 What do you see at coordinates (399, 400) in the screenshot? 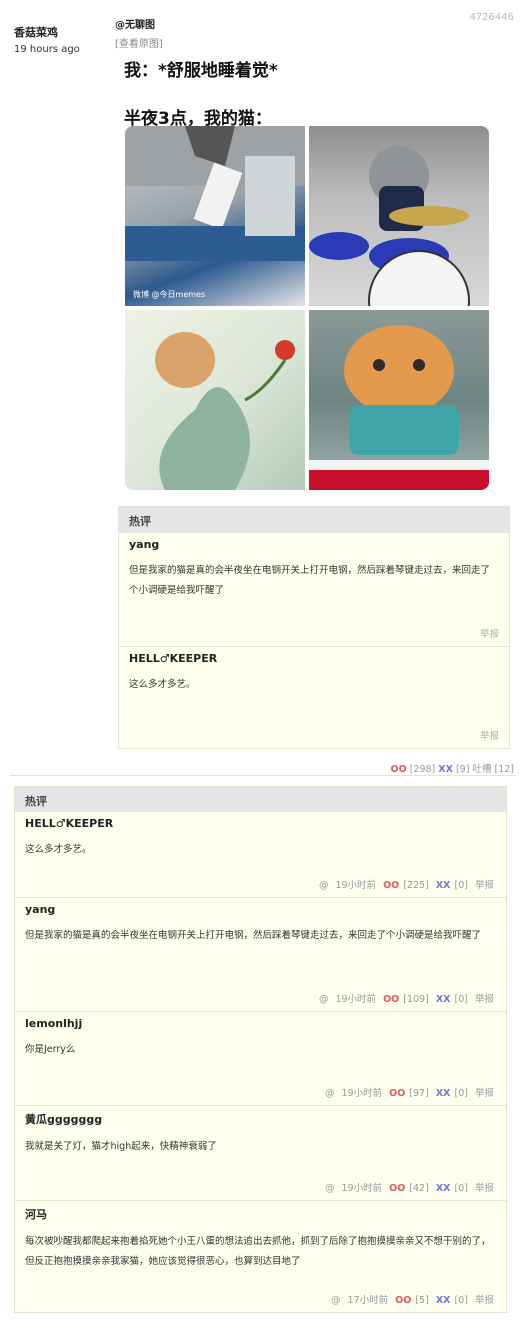
I see `photo-cat-keyboard` at bounding box center [399, 400].